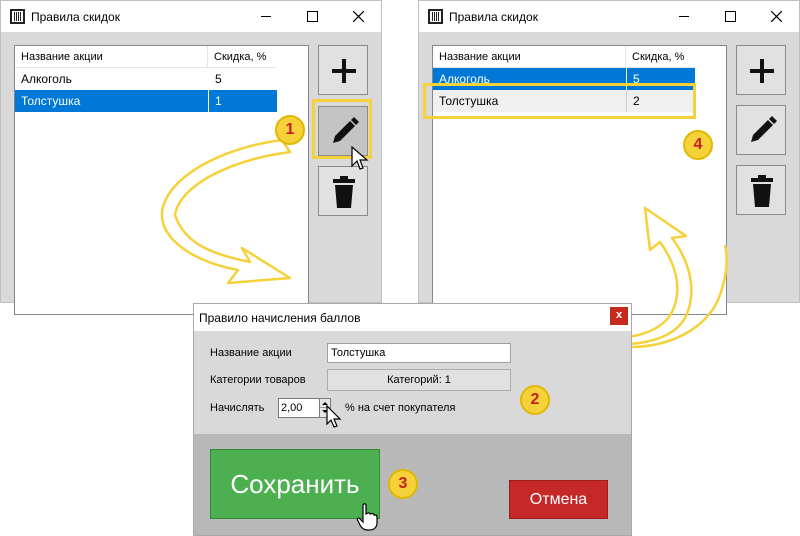 Image resolution: width=800 pixels, height=536 pixels. What do you see at coordinates (559, 101) in the screenshot?
I see `updated-row-highlight` at bounding box center [559, 101].